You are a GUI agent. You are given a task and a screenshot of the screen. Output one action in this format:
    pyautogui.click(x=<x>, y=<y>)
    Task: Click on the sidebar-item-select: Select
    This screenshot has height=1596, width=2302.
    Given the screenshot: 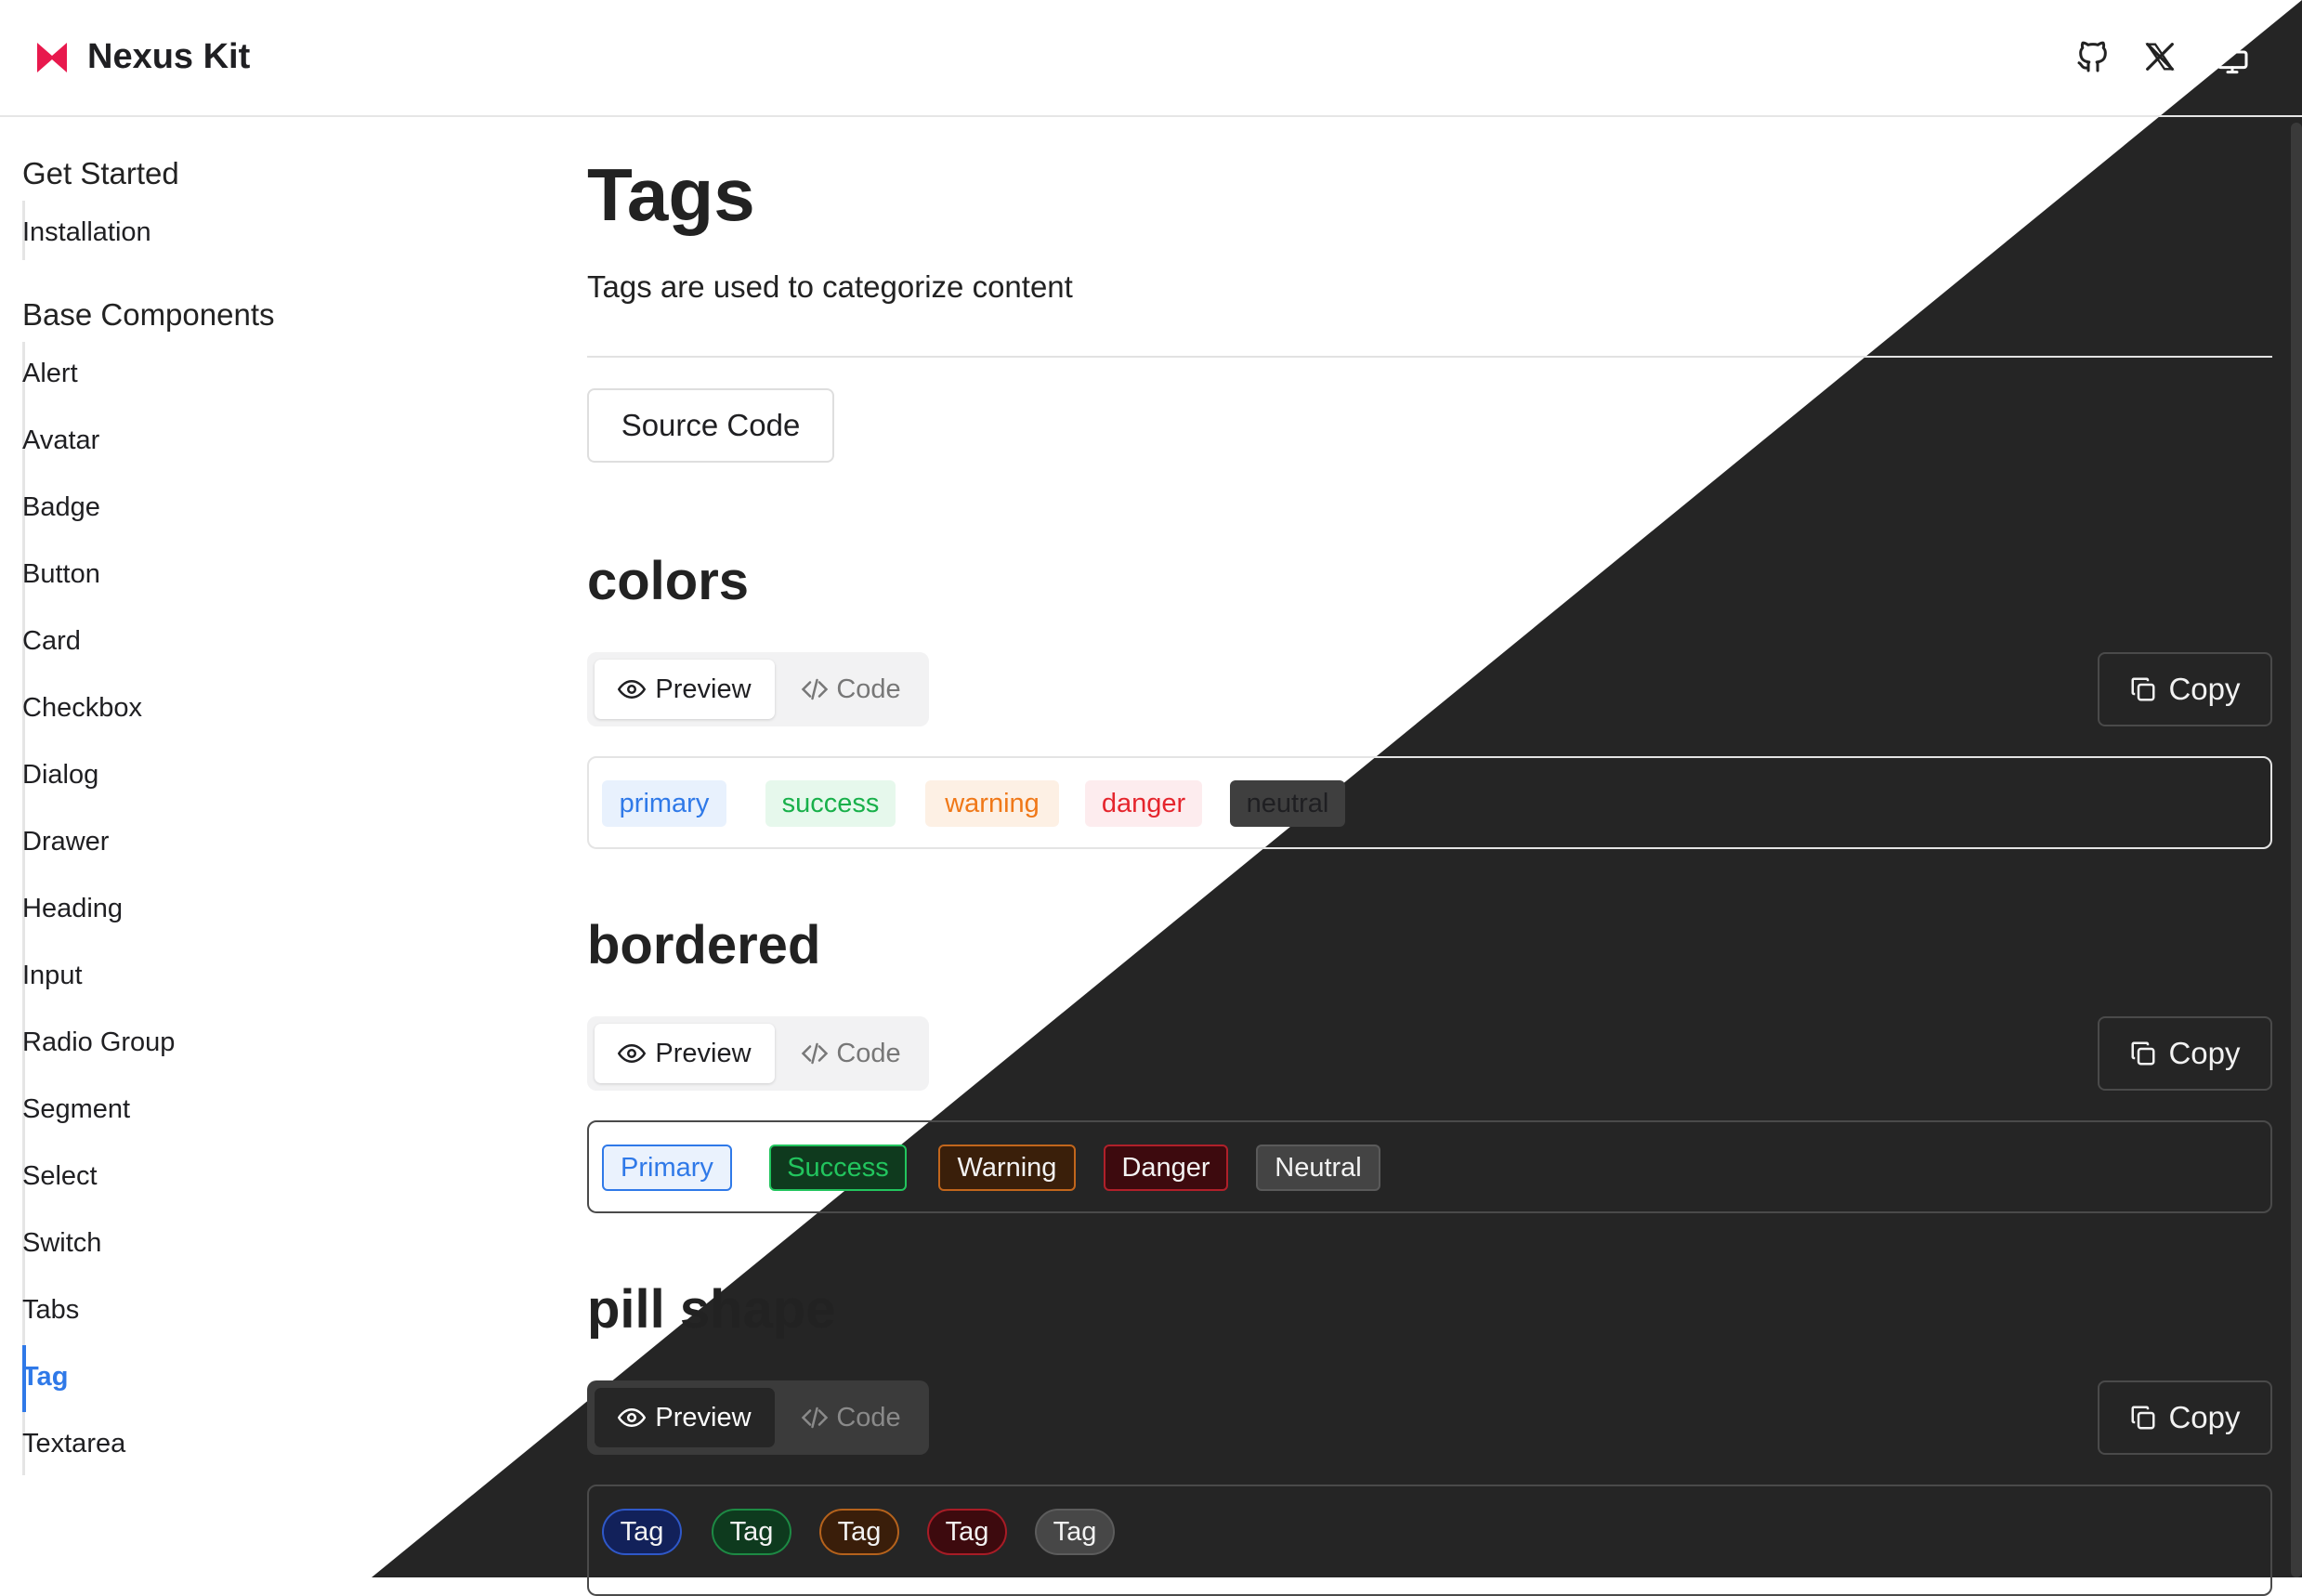 What is the action you would take?
    pyautogui.click(x=60, y=1176)
    